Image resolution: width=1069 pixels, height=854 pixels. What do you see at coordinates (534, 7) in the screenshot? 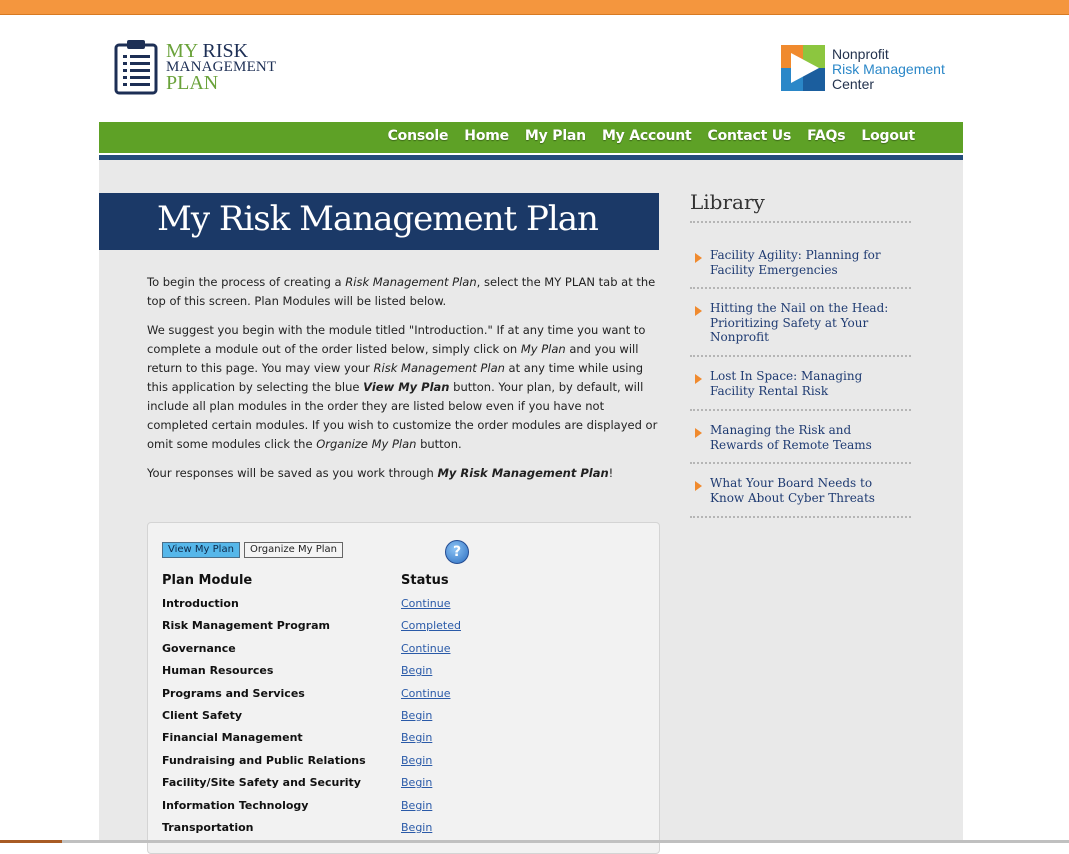
I see `top-accent-bar` at bounding box center [534, 7].